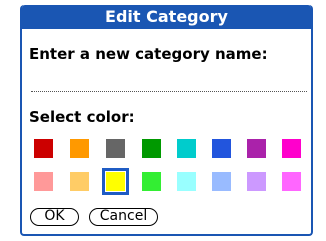 The width and height of the screenshot is (326, 241). I want to click on color-swatch-red, so click(43, 148).